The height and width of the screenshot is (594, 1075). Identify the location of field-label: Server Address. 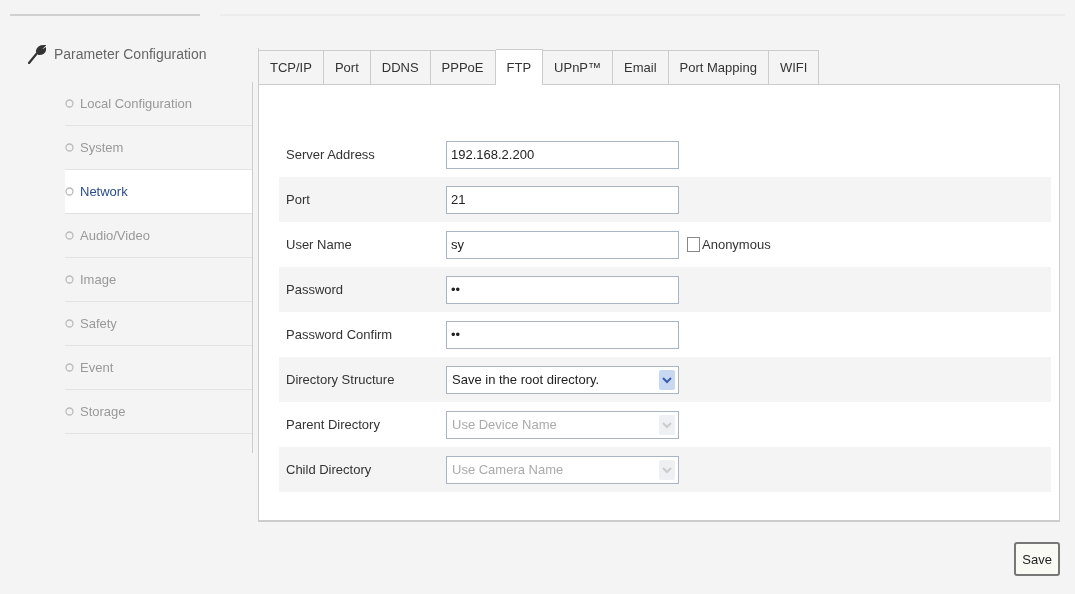
(331, 154).